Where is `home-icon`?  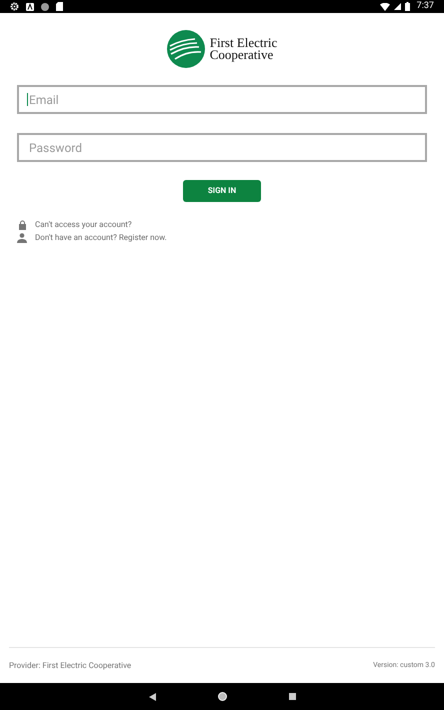
home-icon is located at coordinates (222, 696).